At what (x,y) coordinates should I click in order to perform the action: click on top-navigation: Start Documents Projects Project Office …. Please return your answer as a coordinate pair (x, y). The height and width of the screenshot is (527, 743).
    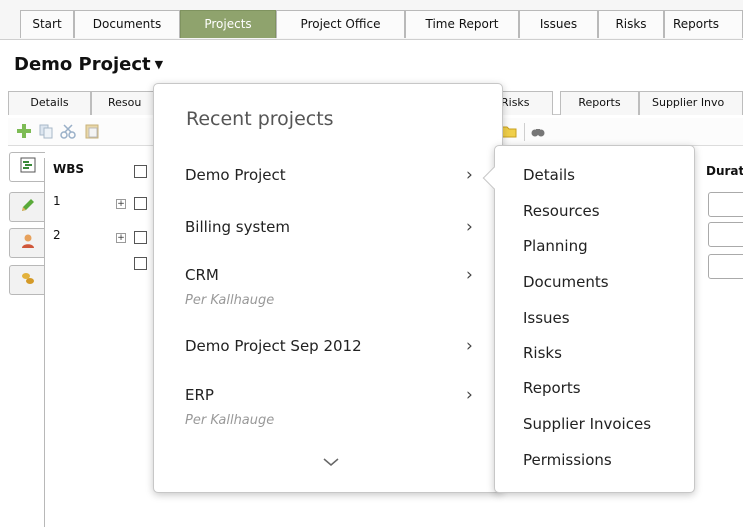
    Looking at the image, I should click on (371, 20).